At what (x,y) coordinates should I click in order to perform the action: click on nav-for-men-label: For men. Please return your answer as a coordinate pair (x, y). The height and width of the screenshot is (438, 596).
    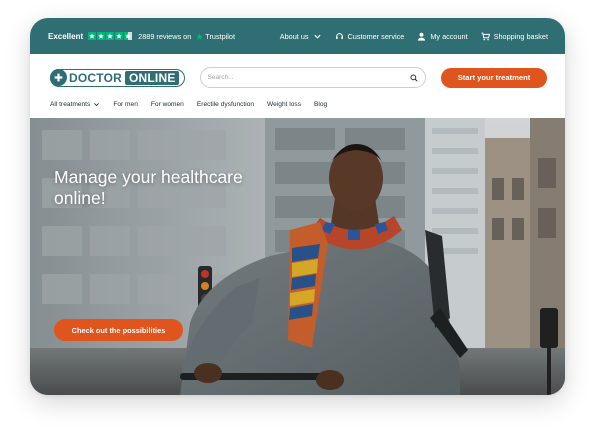
    Looking at the image, I should click on (125, 104).